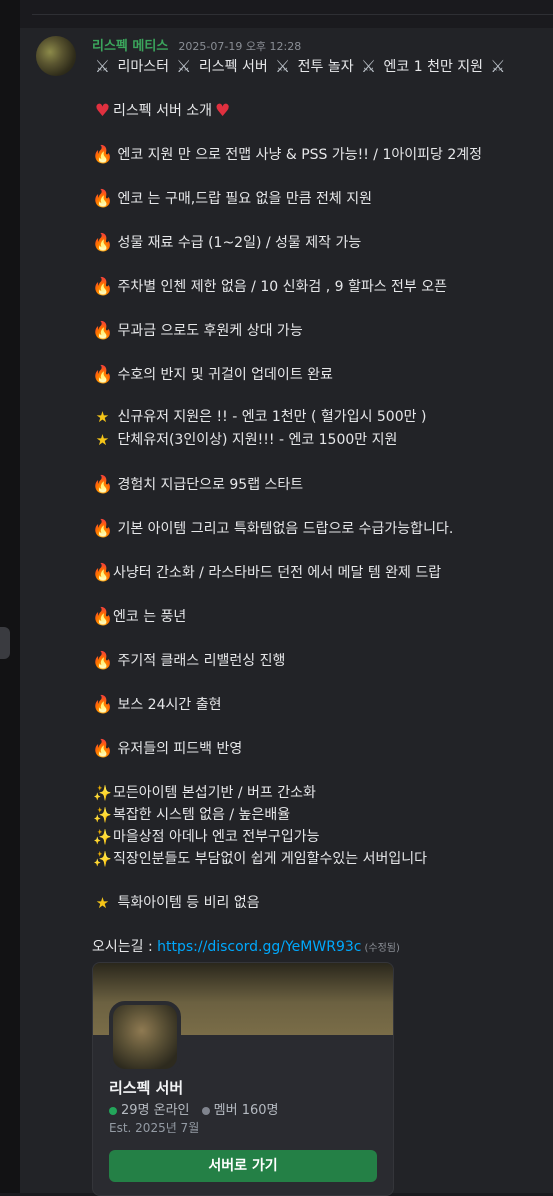 This screenshot has width=553, height=1196. What do you see at coordinates (282, 287) in the screenshot?
I see `feature-text: 주차별 인첸 제한 없음 / 10 신화검 , 9 할파스 전부 오픈` at bounding box center [282, 287].